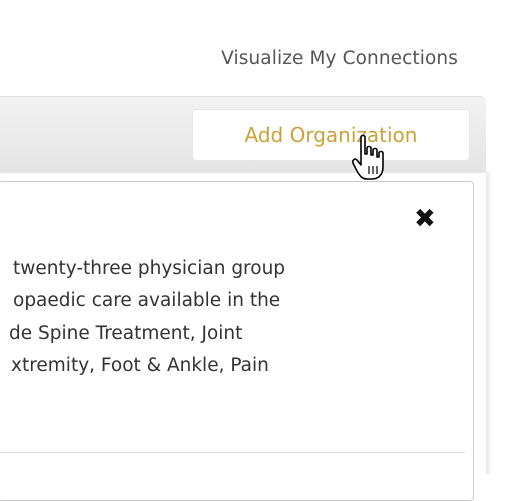  I want to click on description-line-1: twenty-three physician group, so click(149, 268).